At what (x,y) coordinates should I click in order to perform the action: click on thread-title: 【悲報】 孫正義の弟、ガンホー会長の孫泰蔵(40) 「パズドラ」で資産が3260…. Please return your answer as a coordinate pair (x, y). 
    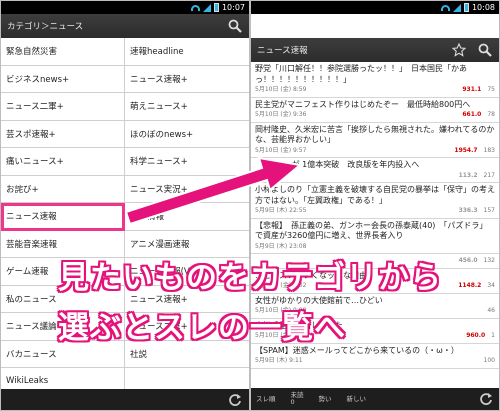
    Looking at the image, I should click on (371, 230).